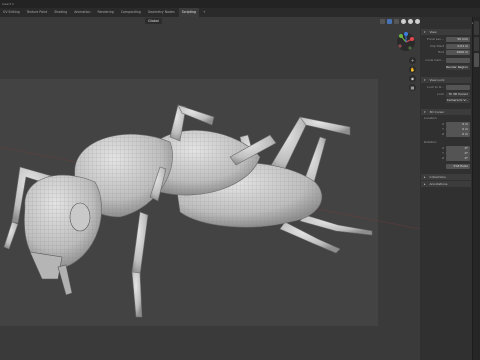 The width and height of the screenshot is (480, 360). Describe the element at coordinates (458, 166) in the screenshot. I see `rotation-mode-dropdown: XYZ Euler` at that location.